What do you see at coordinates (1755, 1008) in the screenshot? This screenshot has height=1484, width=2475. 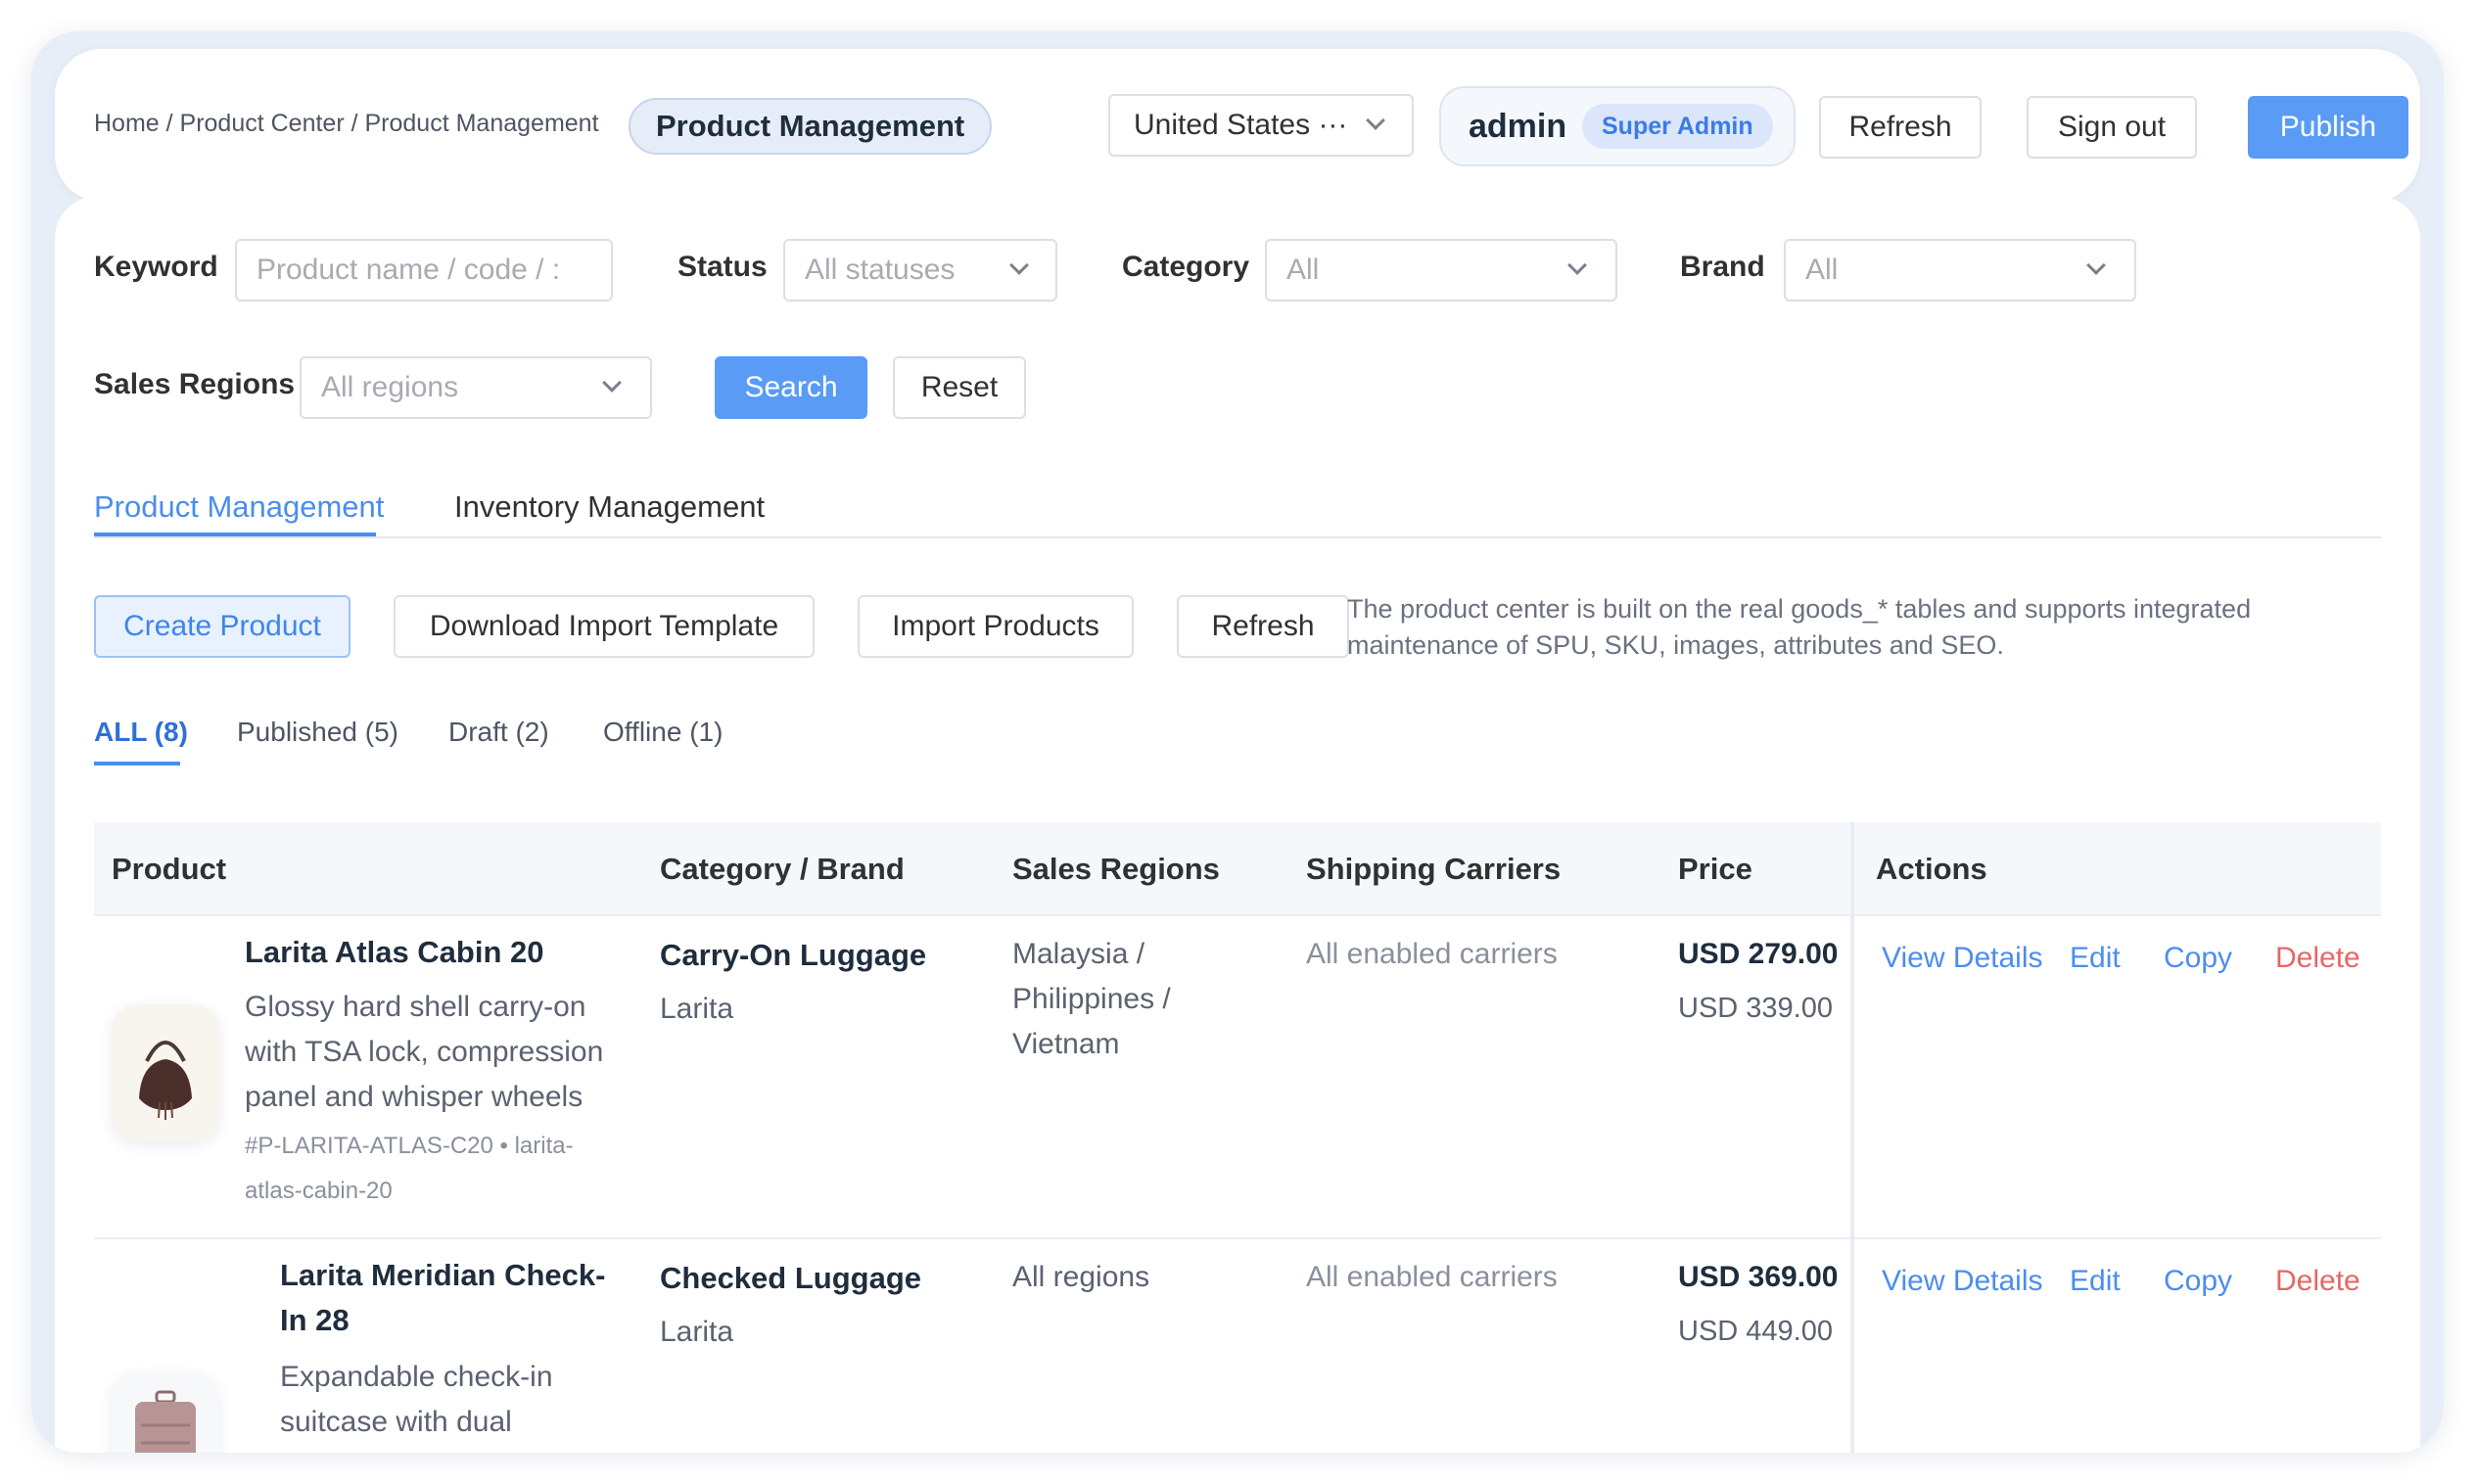 I see `product-original-price: USD 339.00` at bounding box center [1755, 1008].